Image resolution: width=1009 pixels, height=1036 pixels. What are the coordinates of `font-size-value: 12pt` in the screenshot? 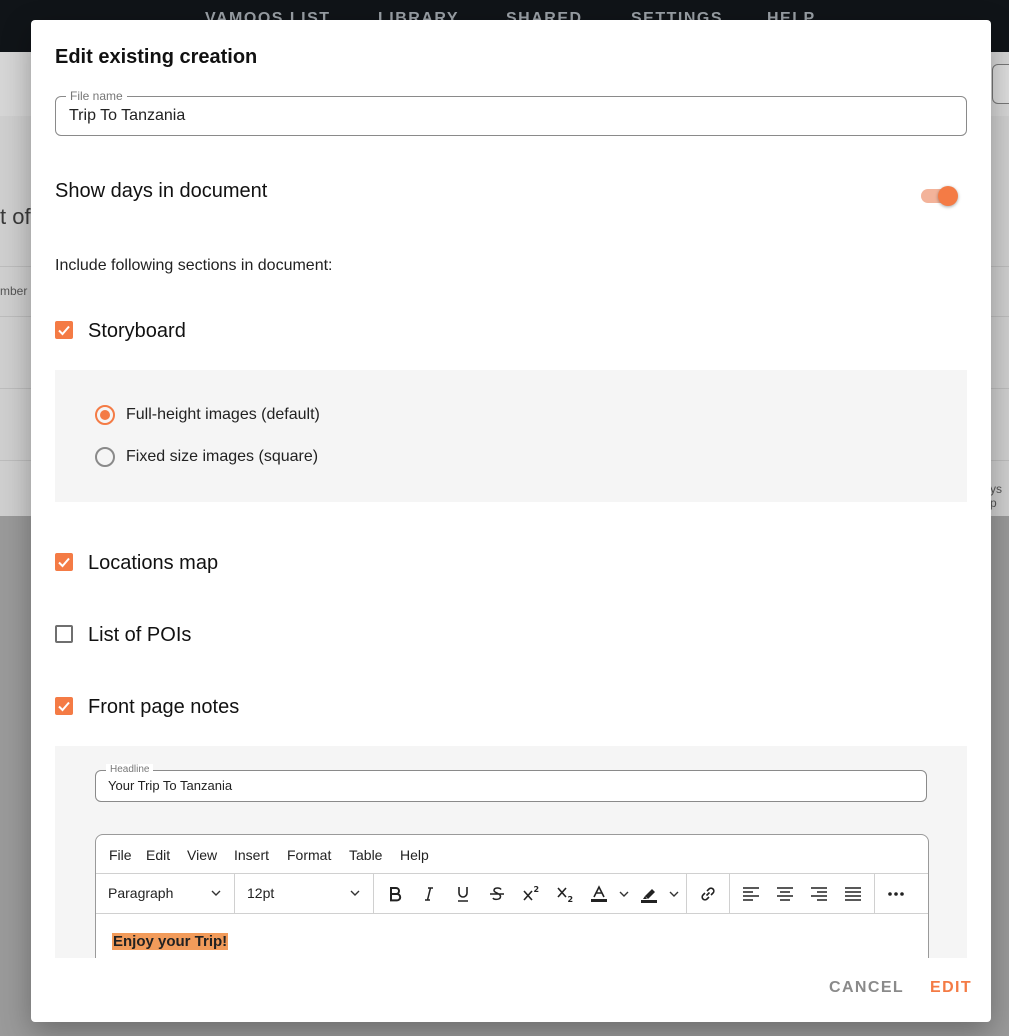 It's located at (261, 893).